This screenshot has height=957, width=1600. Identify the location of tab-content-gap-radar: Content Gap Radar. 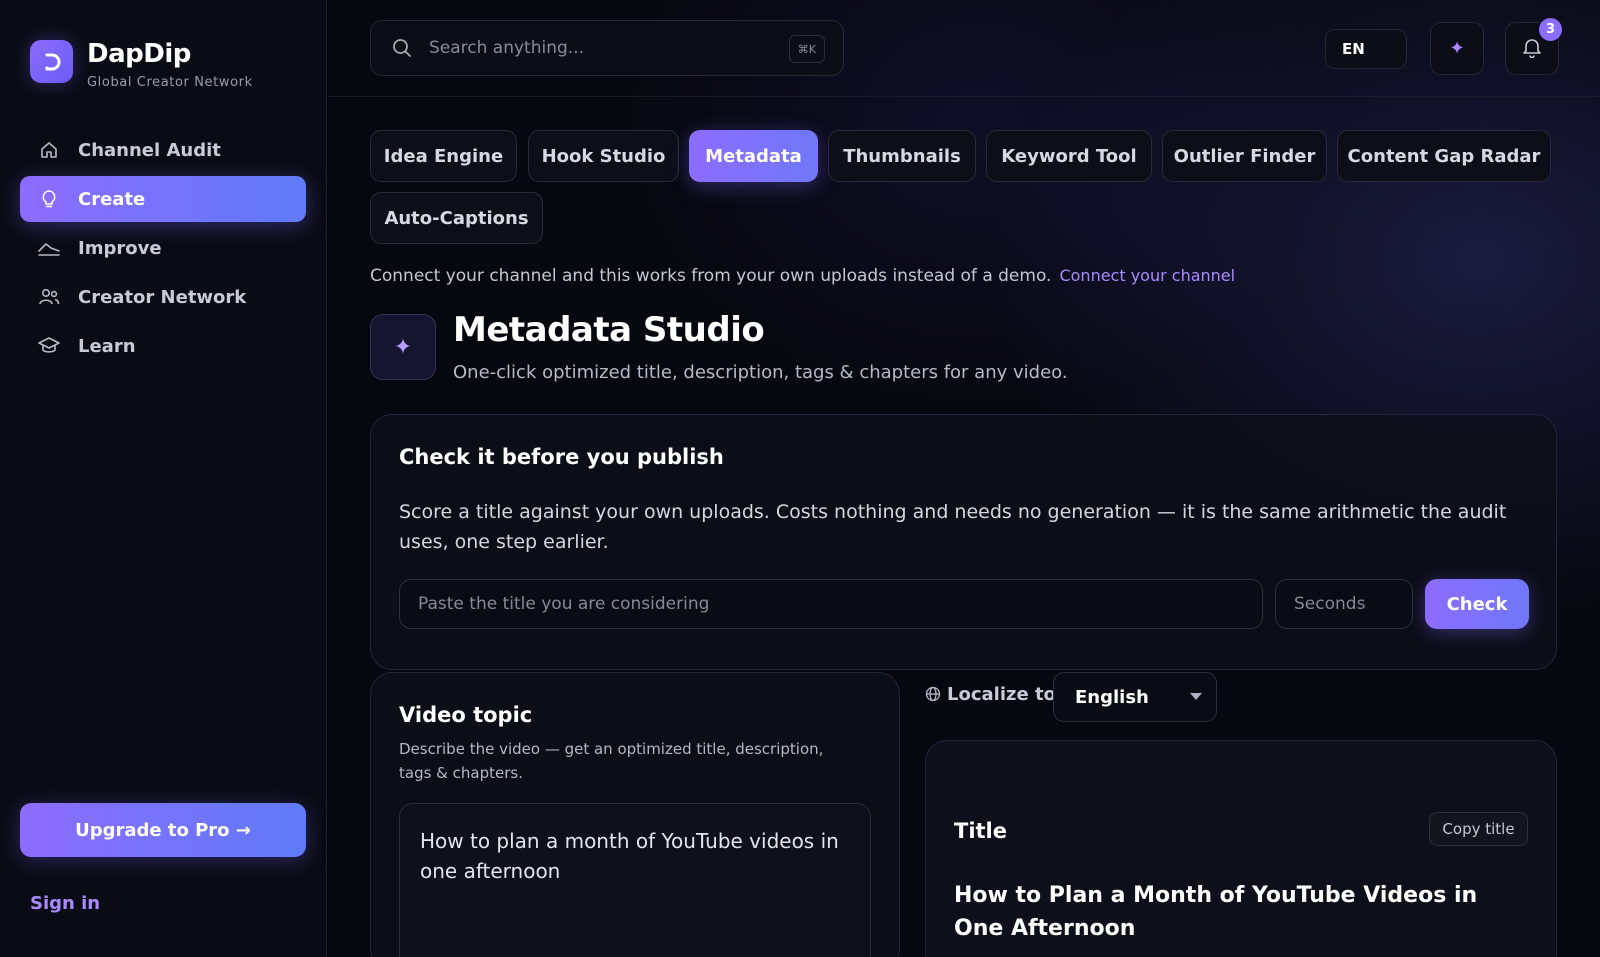
(1444, 156).